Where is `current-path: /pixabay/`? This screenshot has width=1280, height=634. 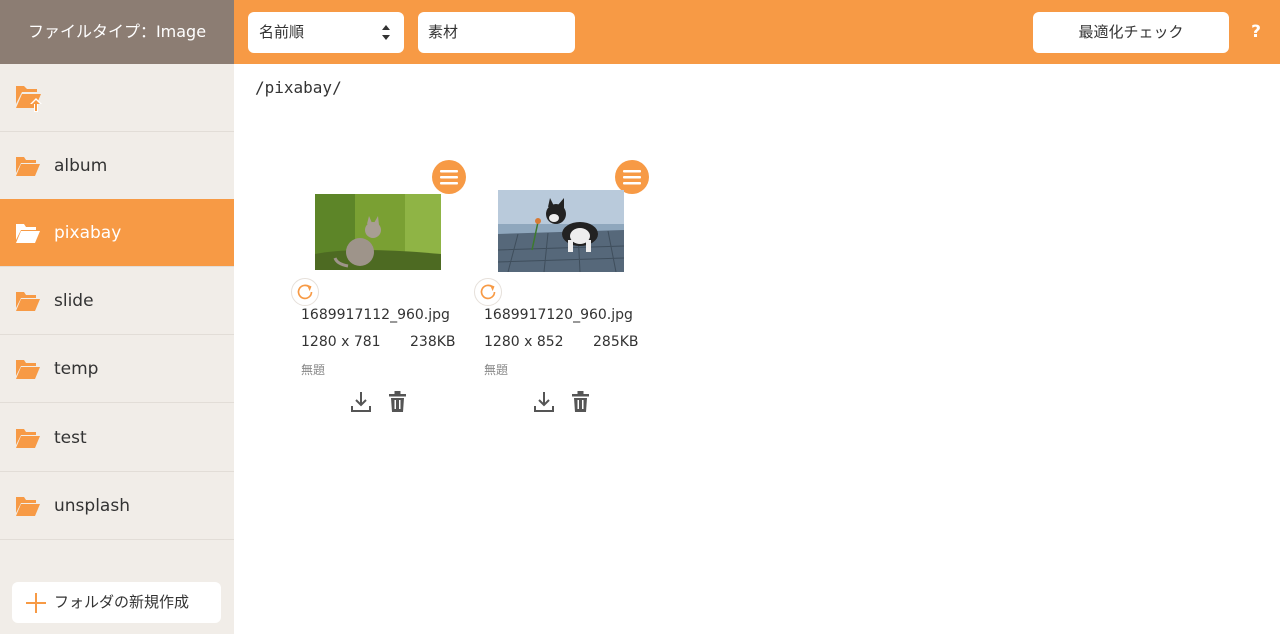 current-path: /pixabay/ is located at coordinates (298, 87).